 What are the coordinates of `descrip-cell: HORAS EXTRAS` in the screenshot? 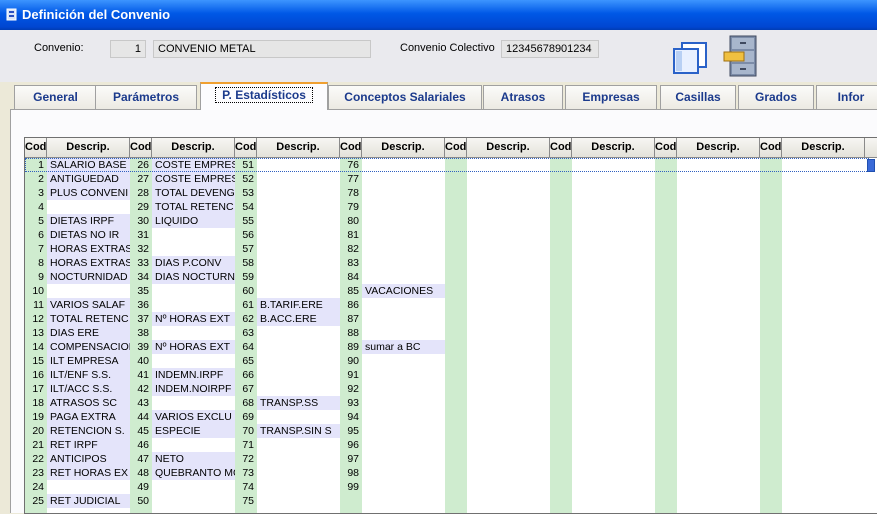 It's located at (88, 263).